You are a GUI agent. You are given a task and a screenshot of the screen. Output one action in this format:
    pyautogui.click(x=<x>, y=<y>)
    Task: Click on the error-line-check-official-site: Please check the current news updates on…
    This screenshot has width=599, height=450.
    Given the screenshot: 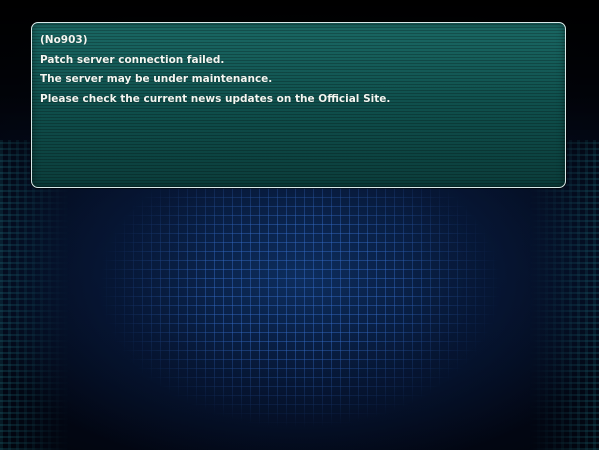 What is the action you would take?
    pyautogui.click(x=215, y=98)
    